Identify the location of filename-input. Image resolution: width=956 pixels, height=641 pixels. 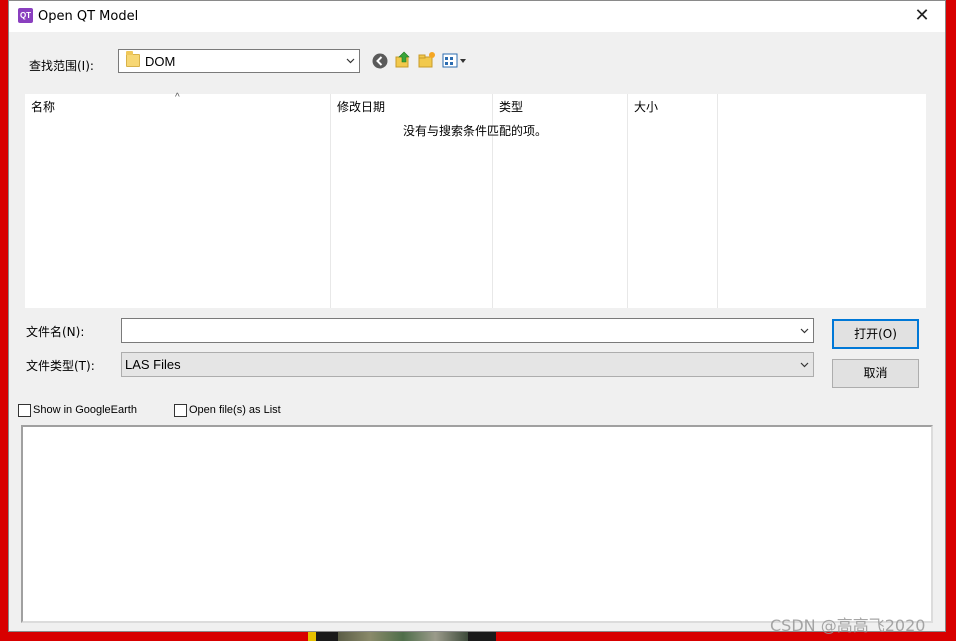
(467, 330).